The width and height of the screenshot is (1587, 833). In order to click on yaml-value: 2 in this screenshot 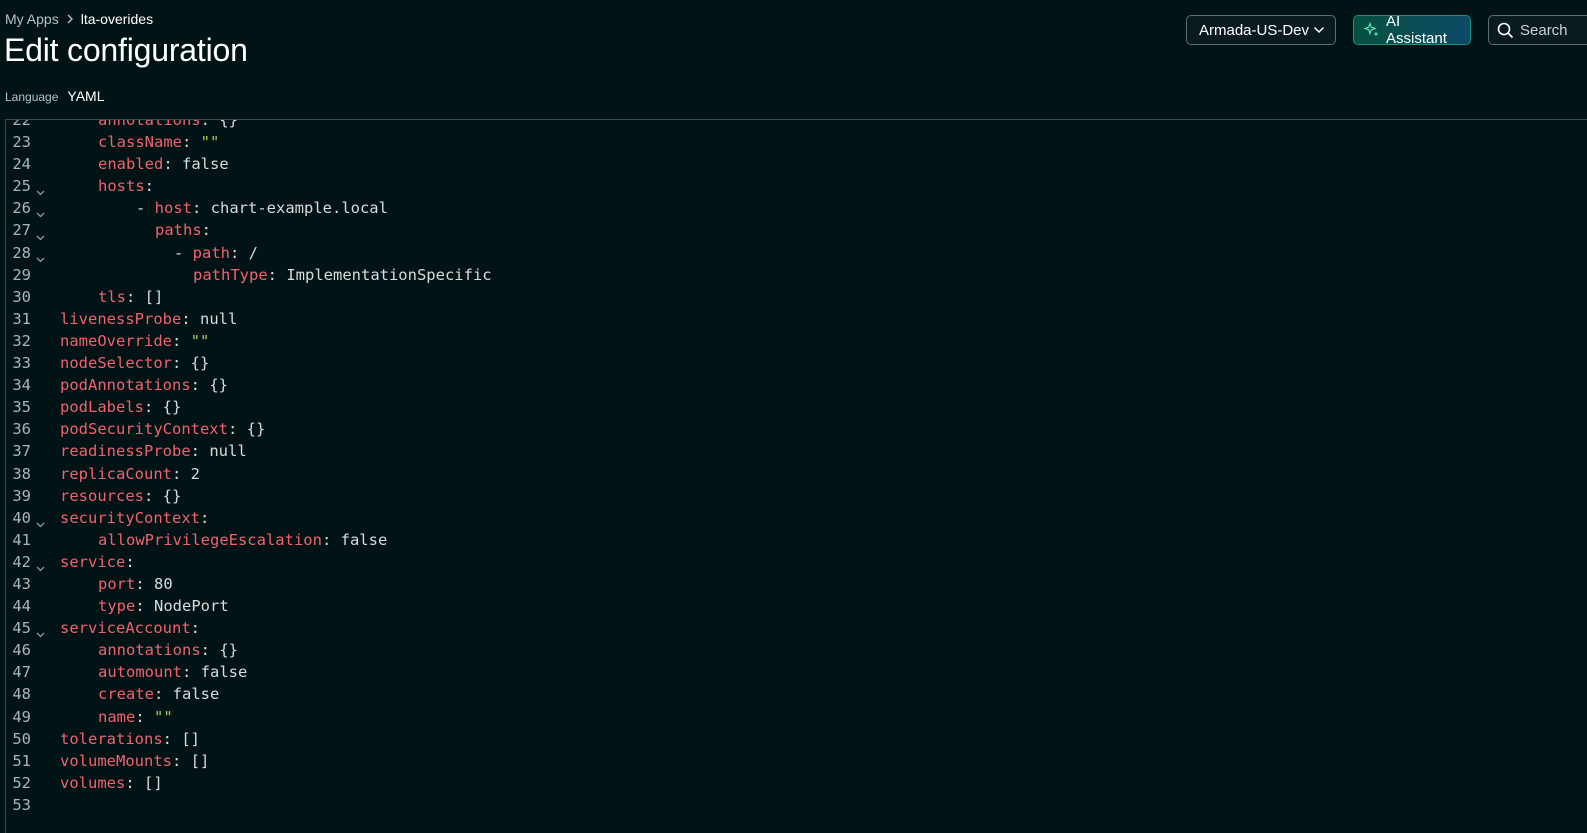, I will do `click(195, 473)`.